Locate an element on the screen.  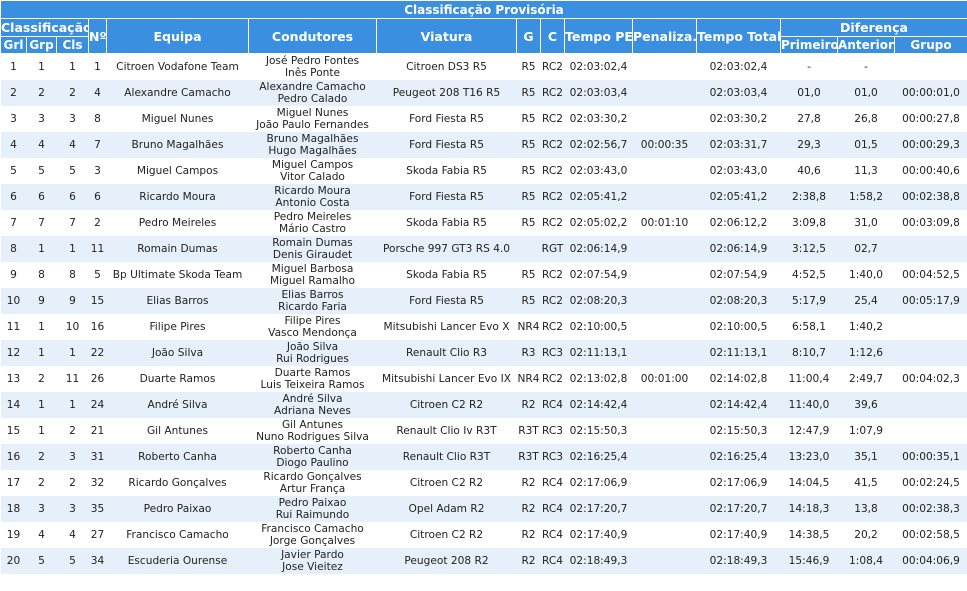
cell-viatura: Citroen C2 R2 is located at coordinates (446, 405).